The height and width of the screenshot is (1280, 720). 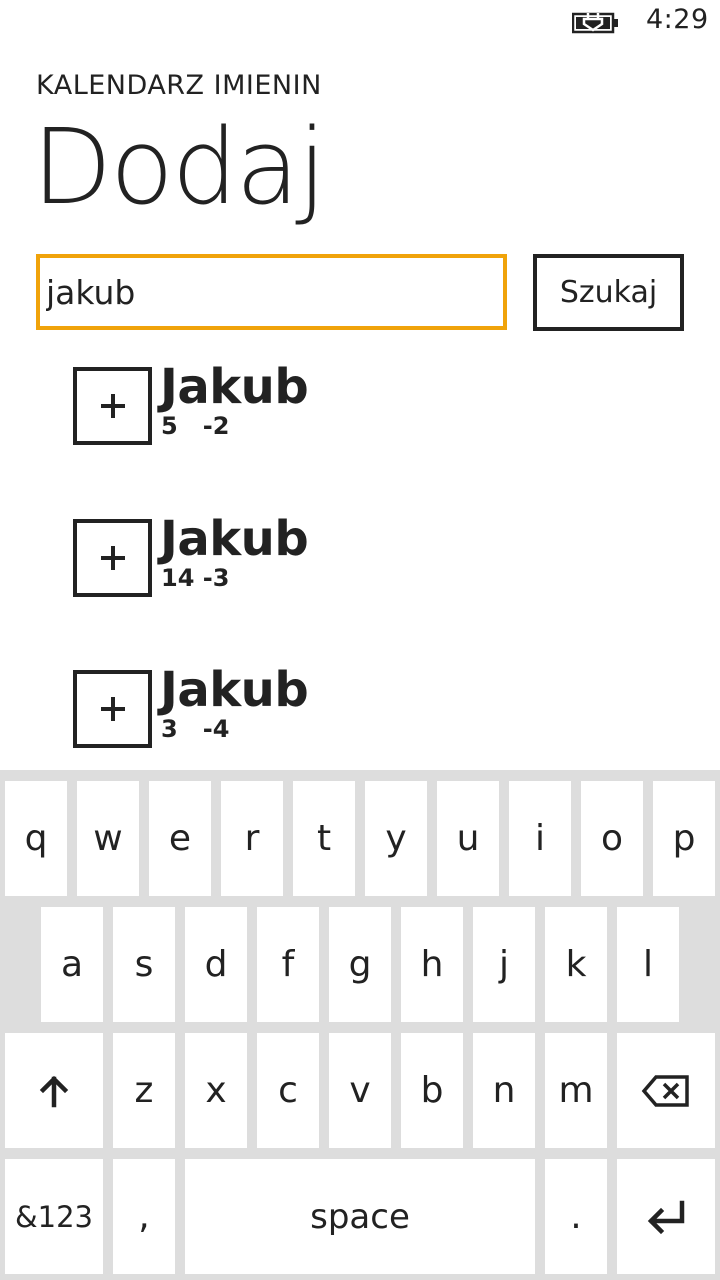 I want to click on period-key: ., so click(x=576, y=1216).